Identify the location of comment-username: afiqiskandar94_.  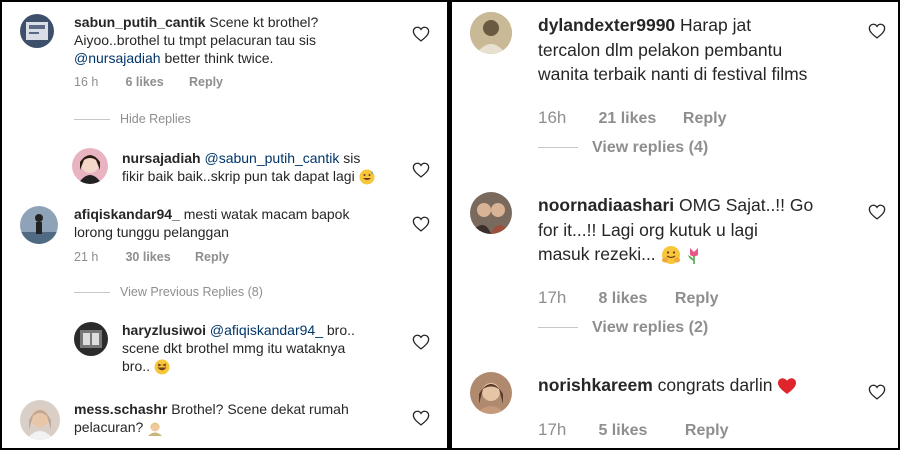
(127, 214).